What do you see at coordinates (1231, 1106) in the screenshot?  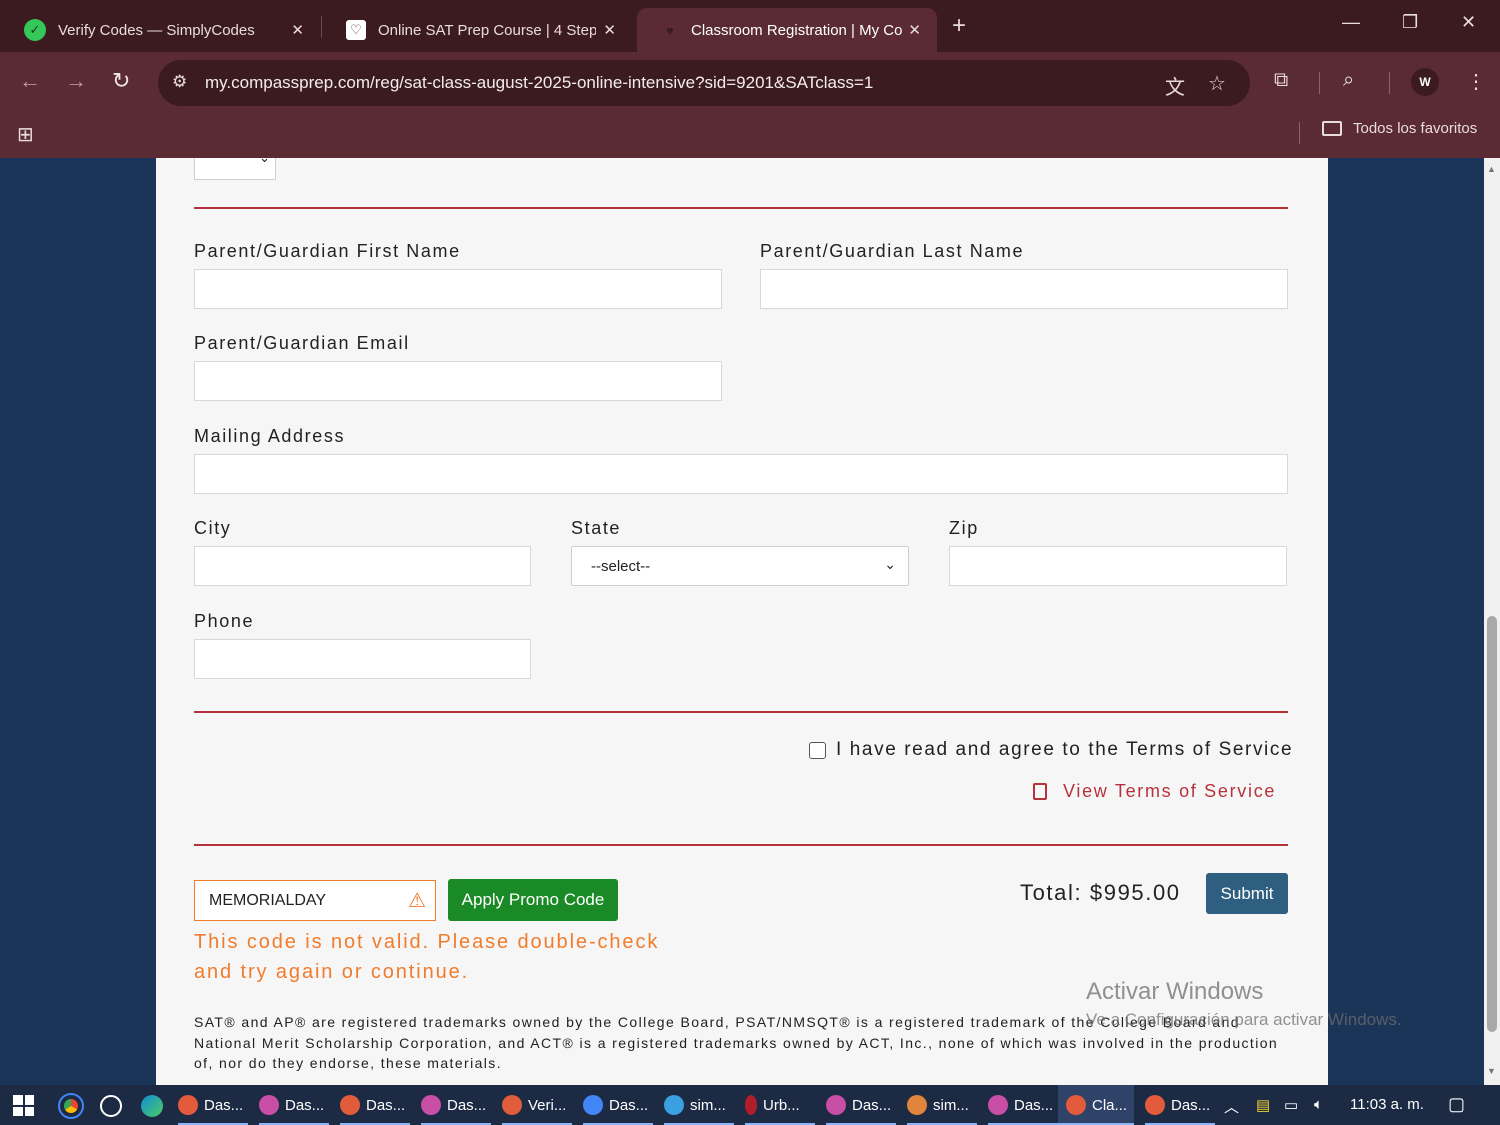 I see `tray-expand-icon: ︿` at bounding box center [1231, 1106].